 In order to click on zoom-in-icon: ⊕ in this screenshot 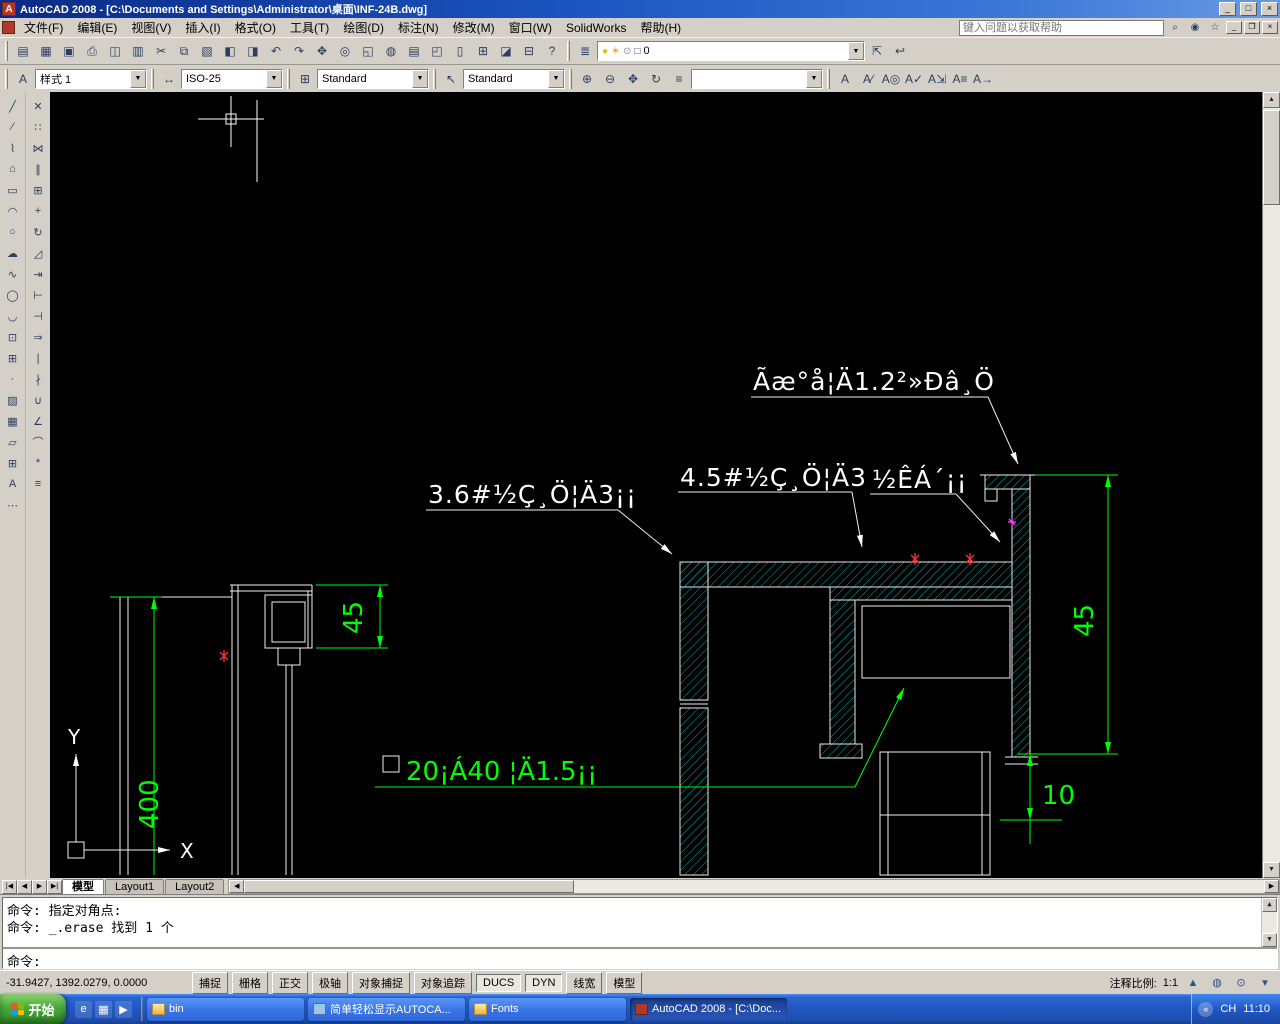, I will do `click(587, 78)`.